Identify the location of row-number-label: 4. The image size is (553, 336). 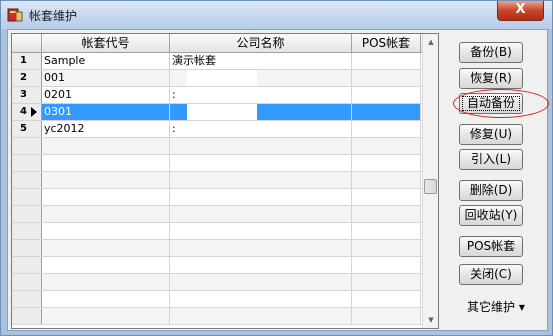
(23, 111).